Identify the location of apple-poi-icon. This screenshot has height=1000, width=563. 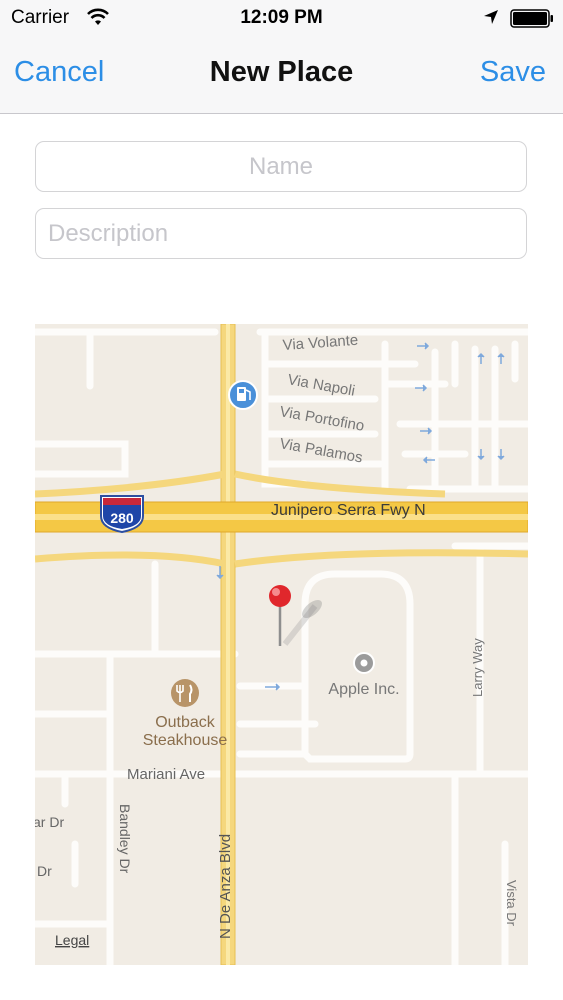
(364, 663).